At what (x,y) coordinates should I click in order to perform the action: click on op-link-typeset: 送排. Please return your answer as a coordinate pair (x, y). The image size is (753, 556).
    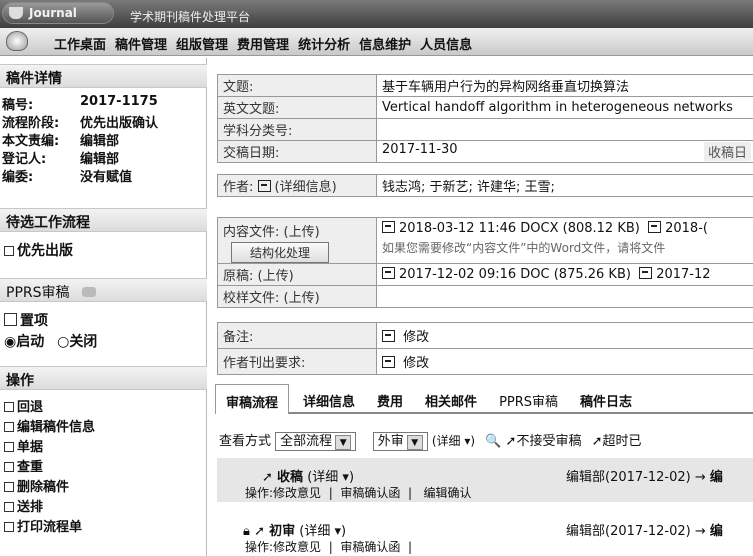
    Looking at the image, I should click on (23, 505).